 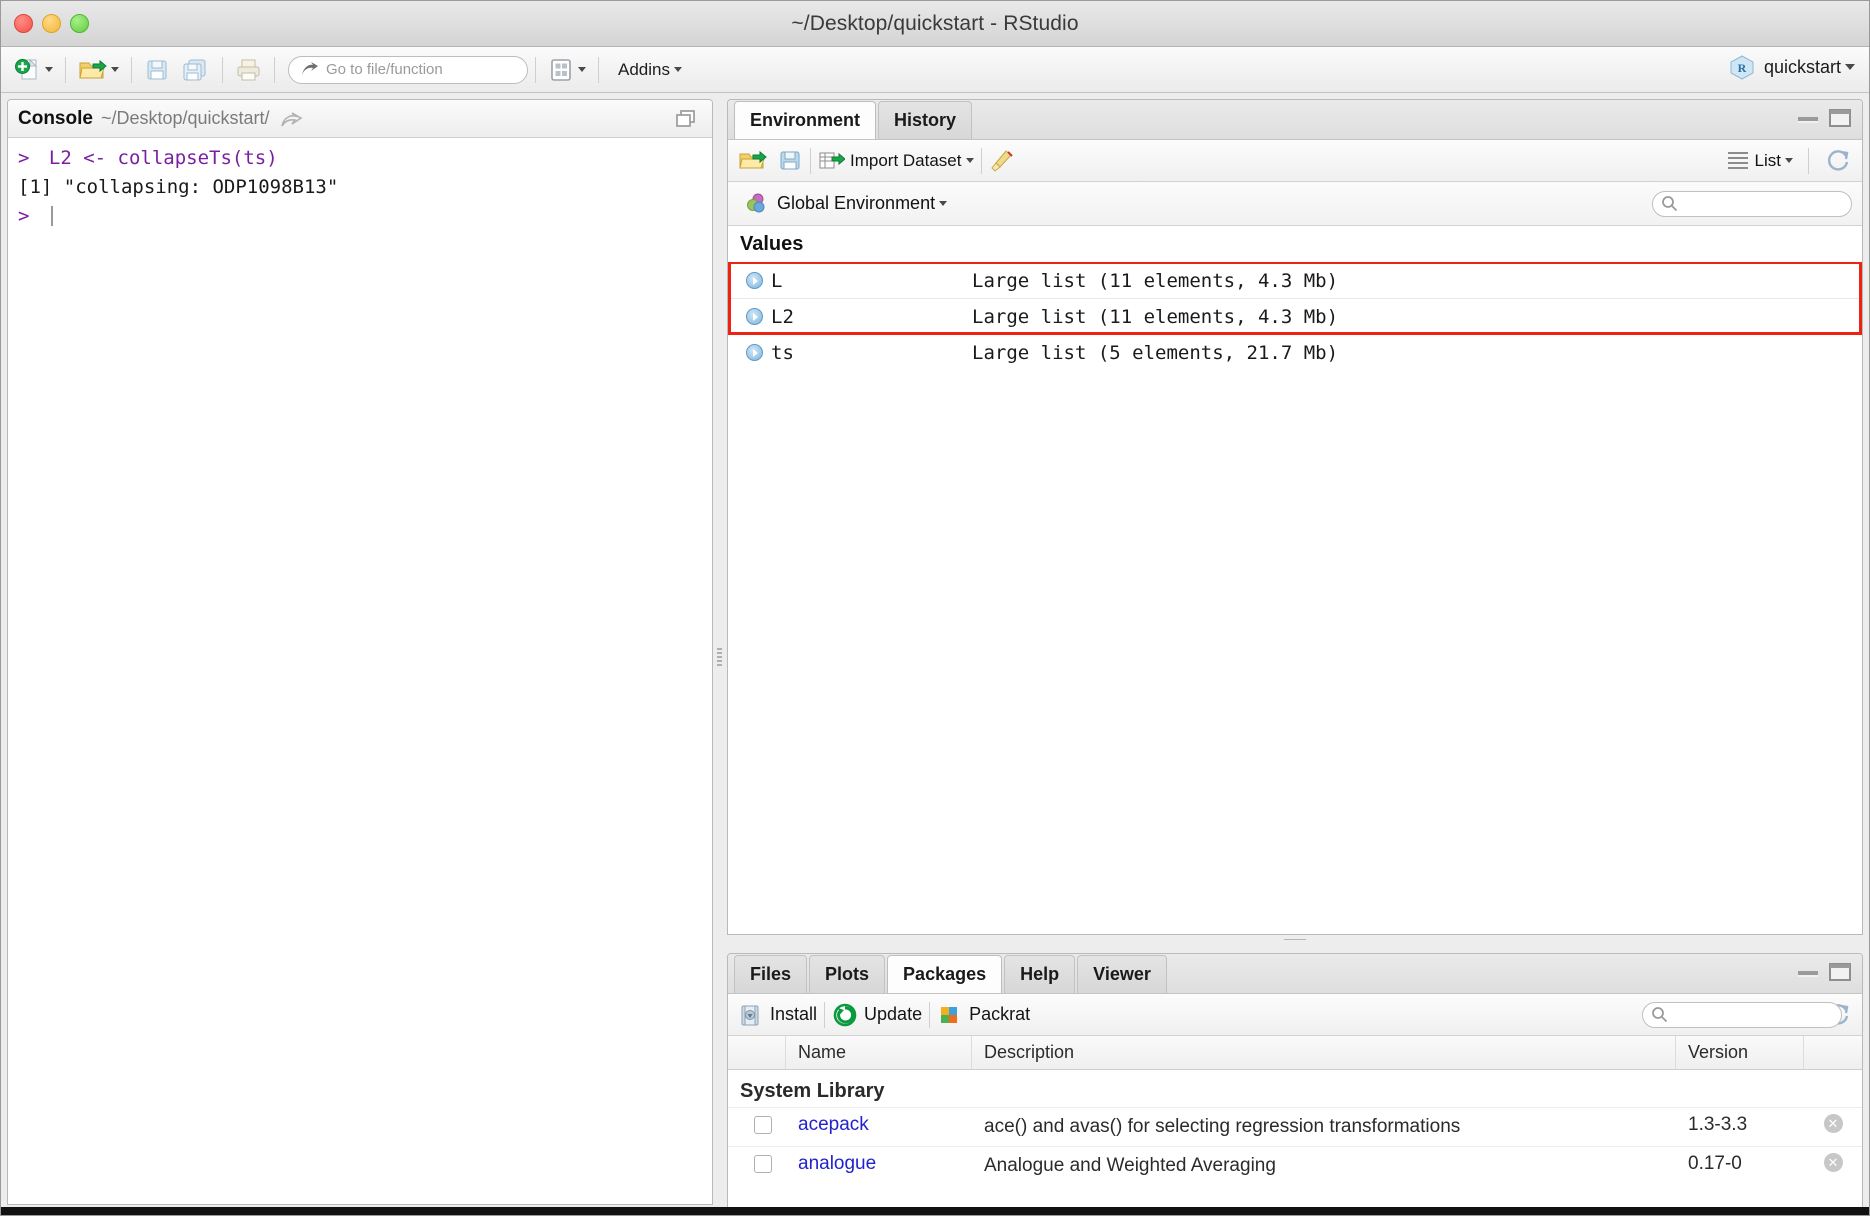 What do you see at coordinates (753, 161) in the screenshot?
I see `load-workspace-button` at bounding box center [753, 161].